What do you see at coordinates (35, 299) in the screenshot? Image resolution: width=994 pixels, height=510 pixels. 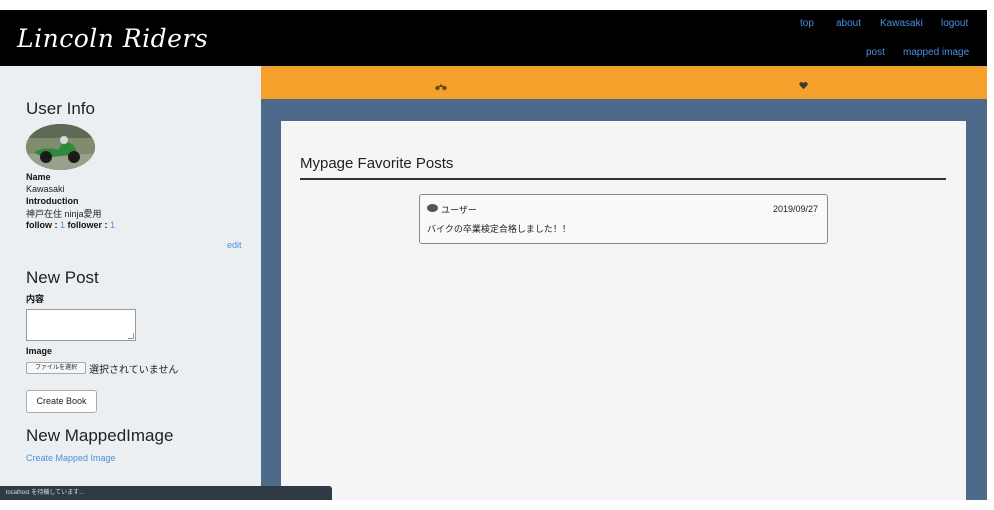 I see `content-label: 内容` at bounding box center [35, 299].